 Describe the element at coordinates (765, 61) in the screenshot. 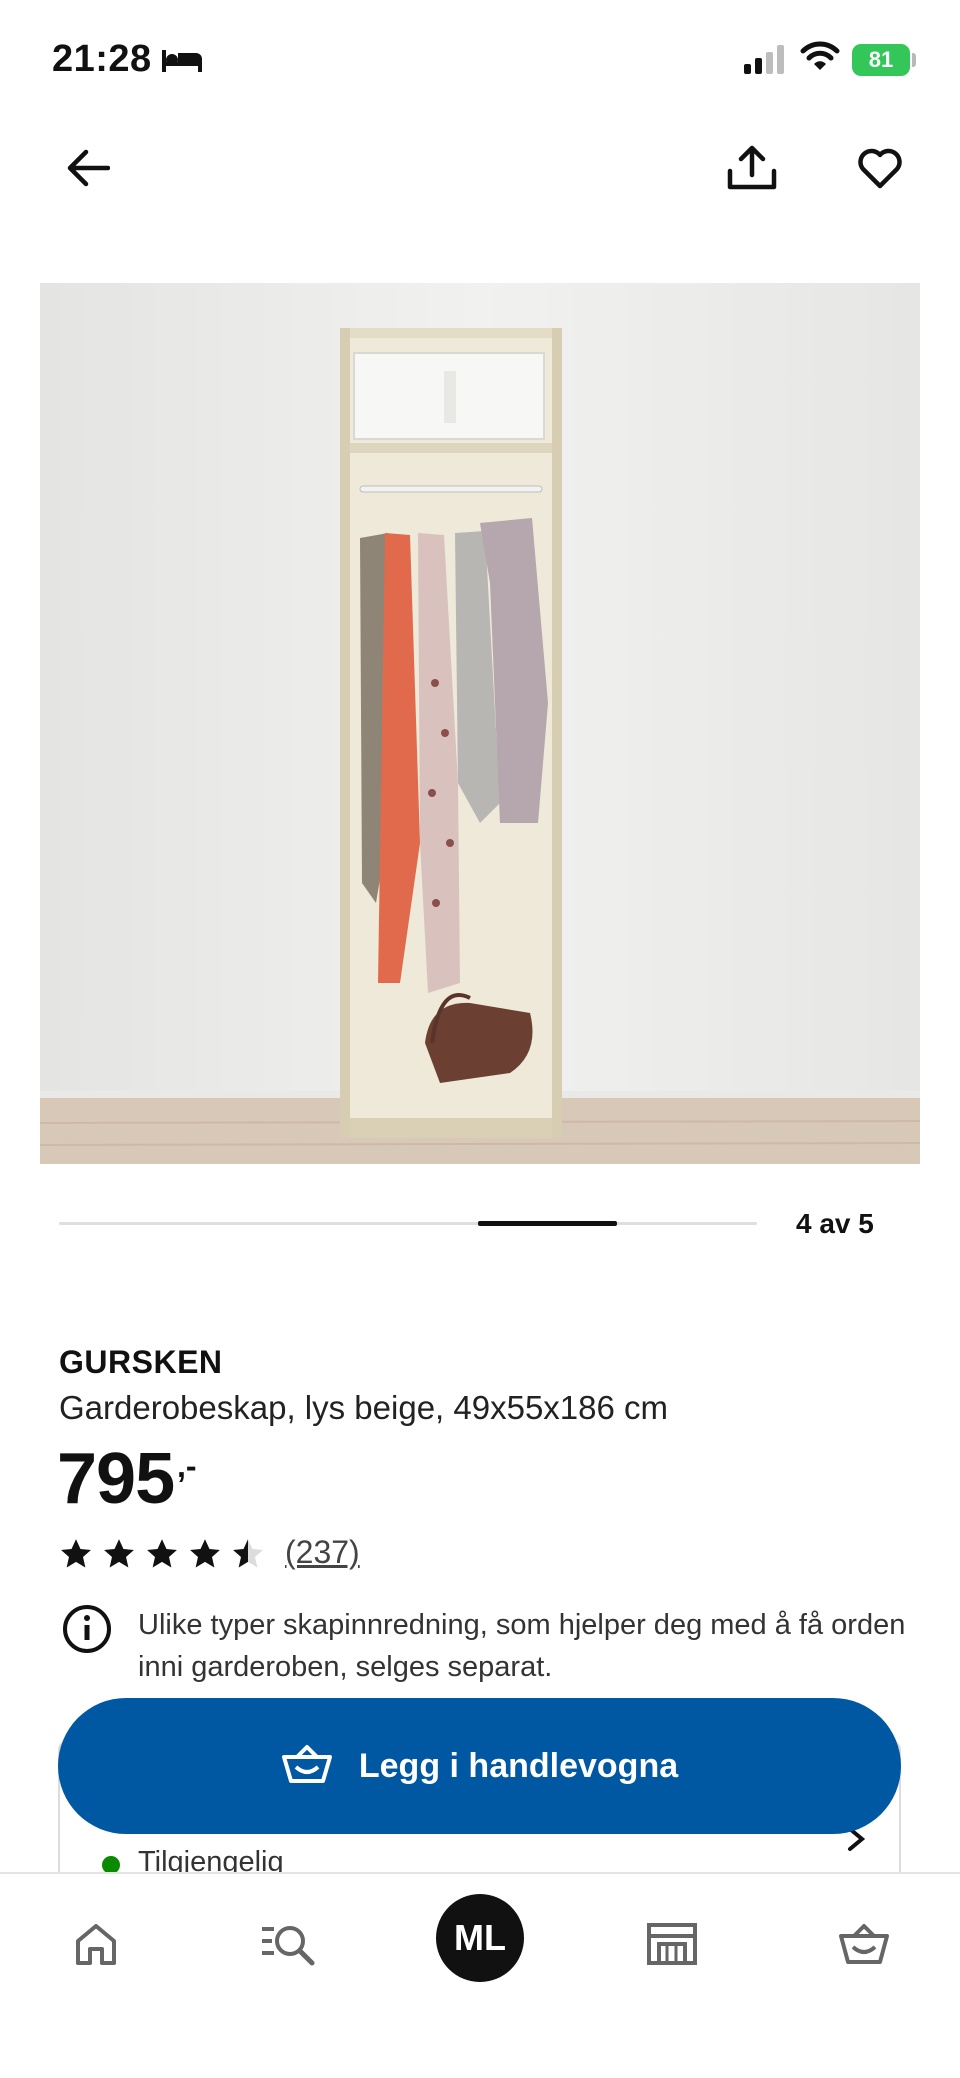

I see `signal-icon` at that location.